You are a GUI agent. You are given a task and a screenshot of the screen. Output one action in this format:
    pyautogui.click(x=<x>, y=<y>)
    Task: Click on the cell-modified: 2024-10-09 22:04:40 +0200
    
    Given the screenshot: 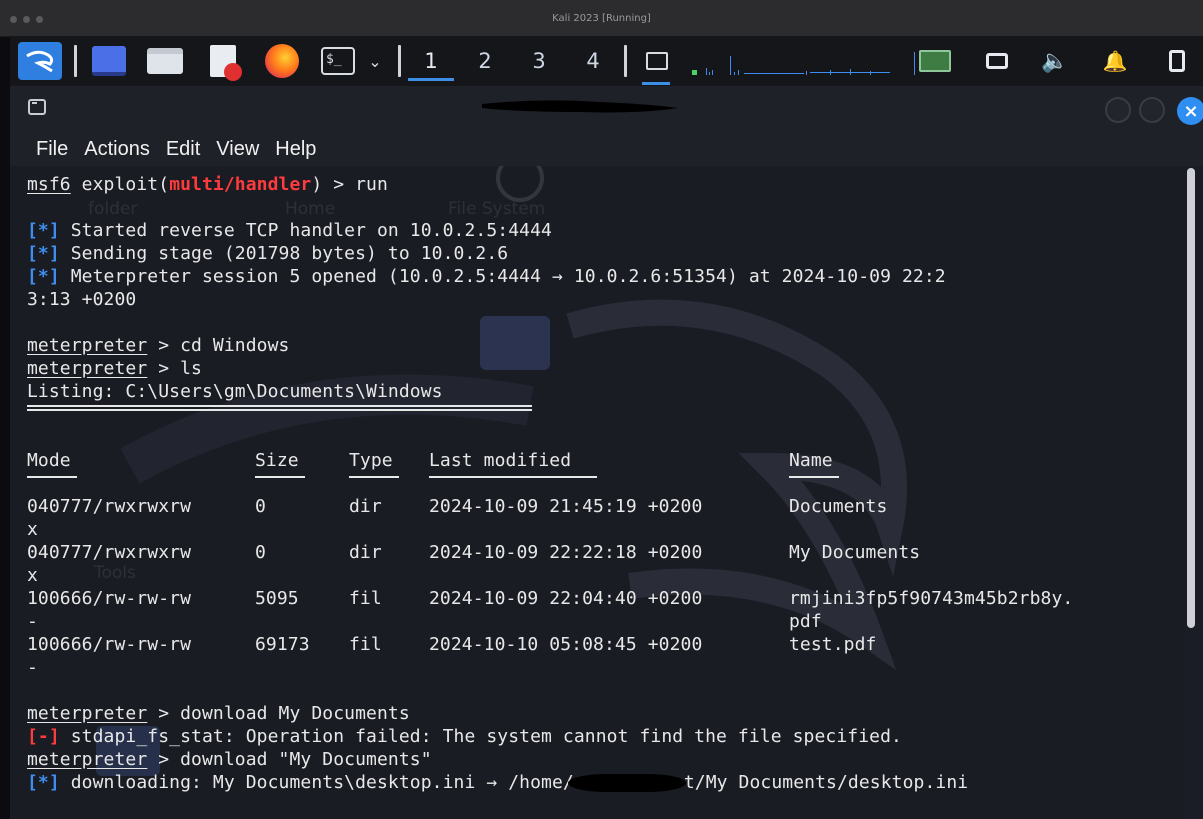 What is the action you would take?
    pyautogui.click(x=566, y=598)
    